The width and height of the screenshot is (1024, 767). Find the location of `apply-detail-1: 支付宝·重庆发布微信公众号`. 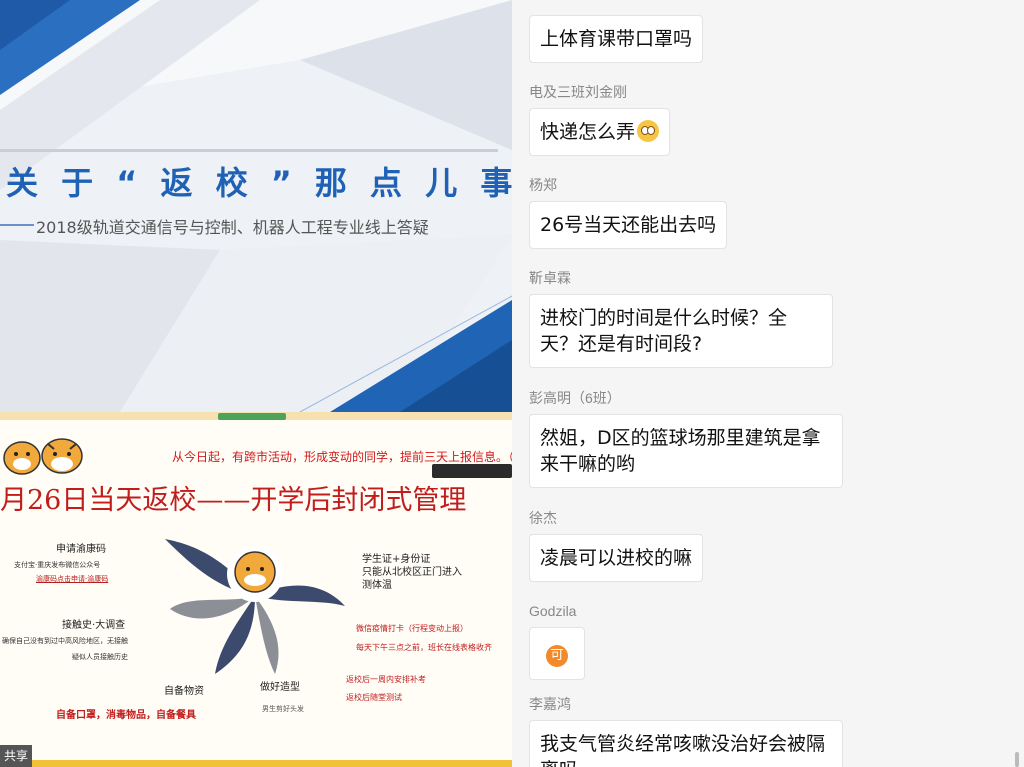

apply-detail-1: 支付宝·重庆发布微信公众号 is located at coordinates (57, 565).